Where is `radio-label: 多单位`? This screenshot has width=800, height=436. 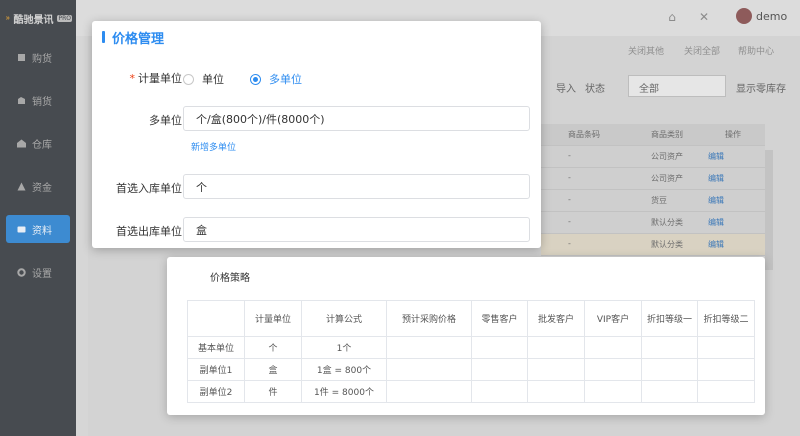 radio-label: 多单位 is located at coordinates (285, 79).